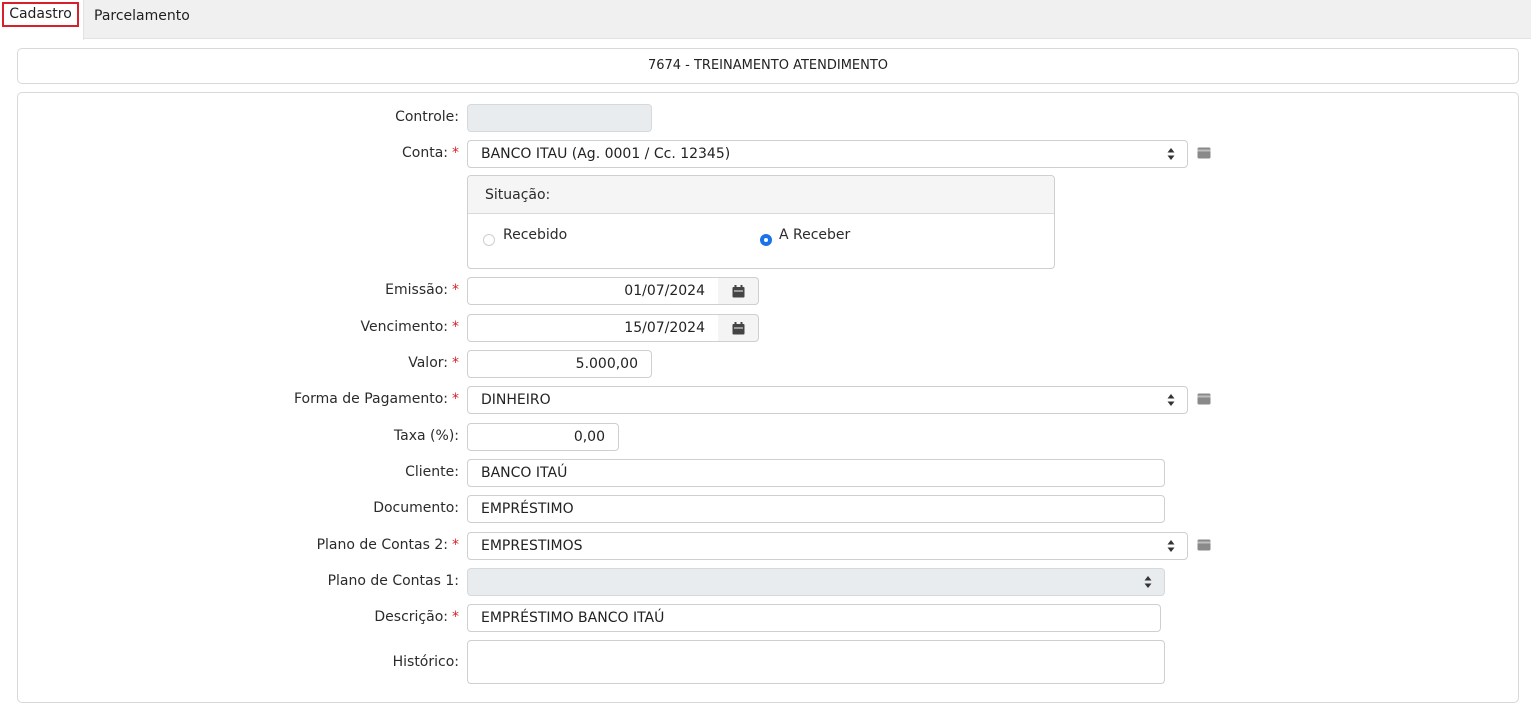  What do you see at coordinates (816, 582) in the screenshot?
I see `plano-contas-1-select` at bounding box center [816, 582].